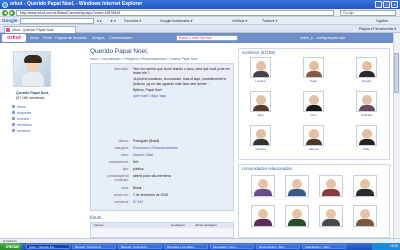  What do you see at coordinates (258, 52) in the screenshot?
I see `members-title: membros (57169)` at bounding box center [258, 52].